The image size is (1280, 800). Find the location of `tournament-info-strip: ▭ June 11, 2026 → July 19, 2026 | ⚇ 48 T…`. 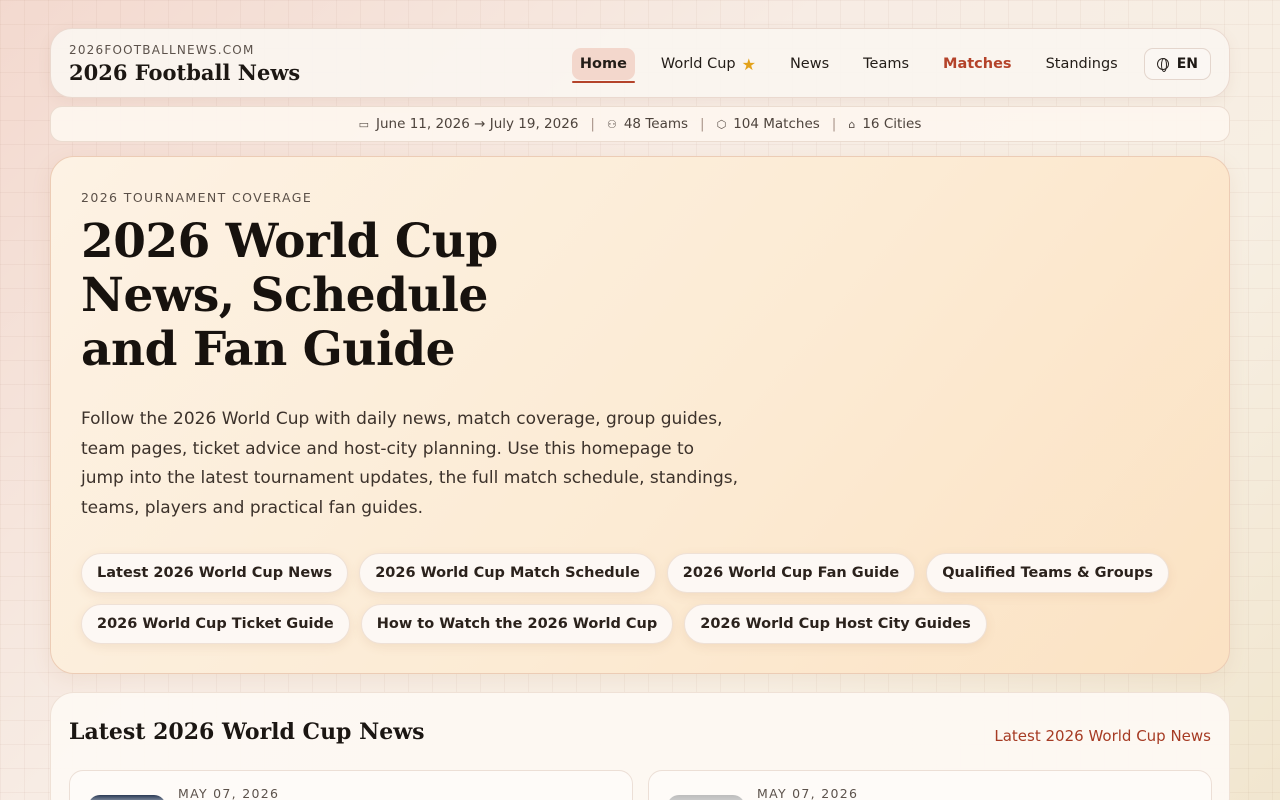

tournament-info-strip: ▭ June 11, 2026 → July 19, 2026 | ⚇ 48 T… is located at coordinates (640, 124).